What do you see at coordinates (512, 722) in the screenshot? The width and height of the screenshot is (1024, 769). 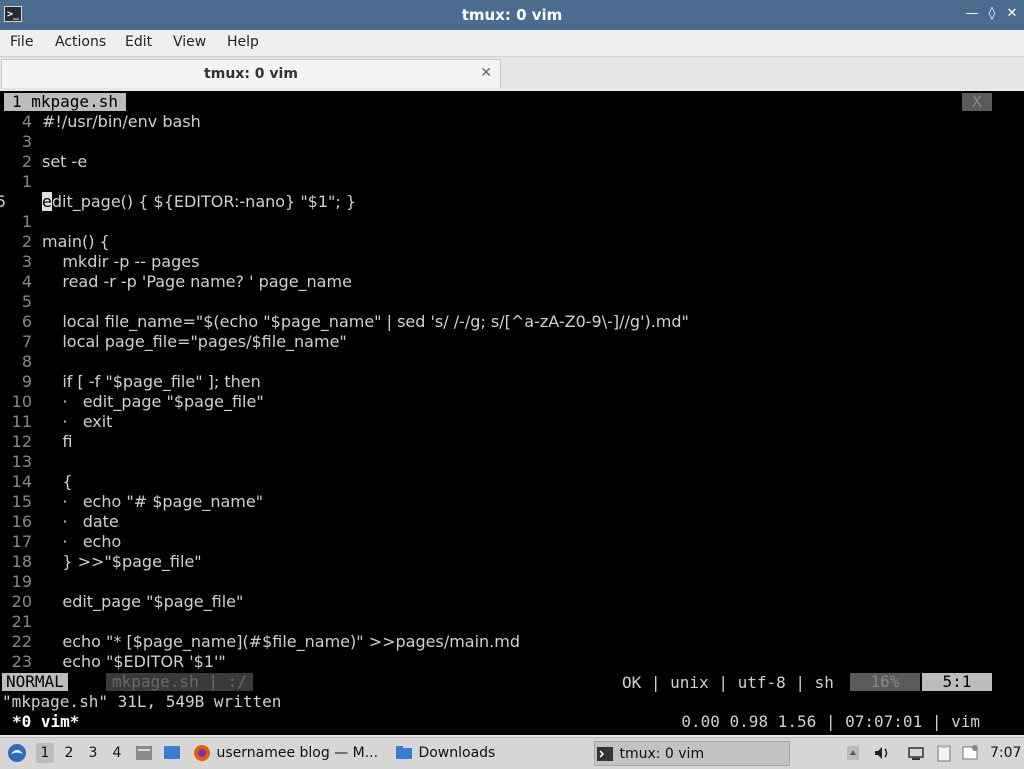 I see `tmux-statusbar: *0 vim* 0.00 0.98 1.56 | 07:07:01 | vim` at bounding box center [512, 722].